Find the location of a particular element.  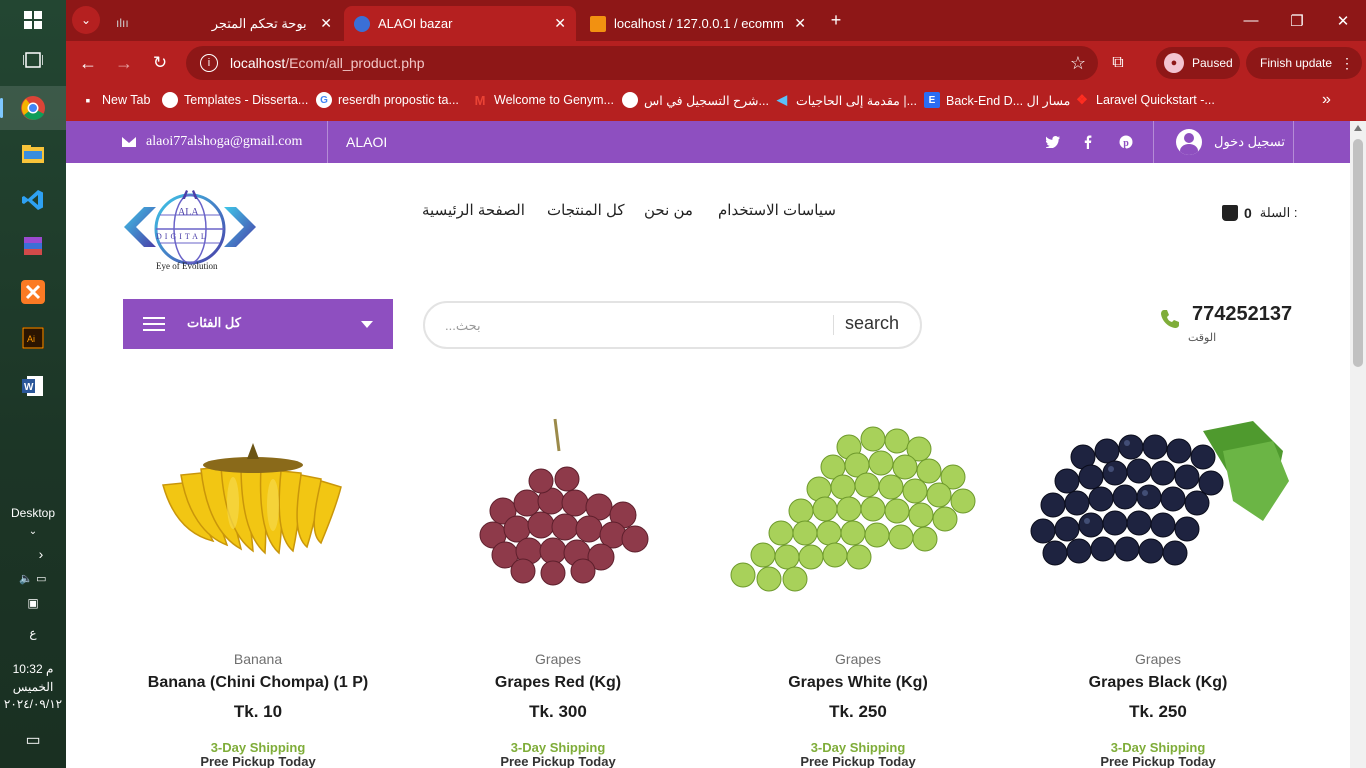

clock-time: 10:32 م is located at coordinates (33, 669).